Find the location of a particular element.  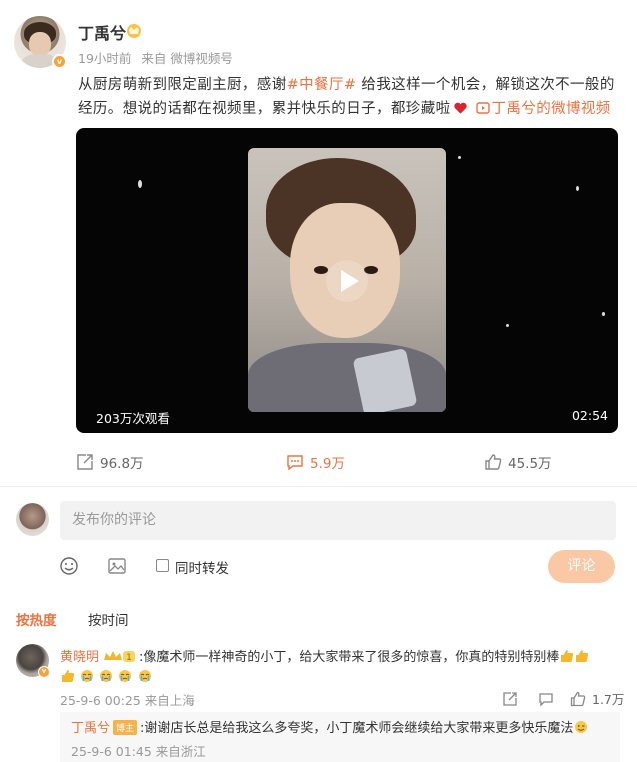

image-icon is located at coordinates (117, 566).